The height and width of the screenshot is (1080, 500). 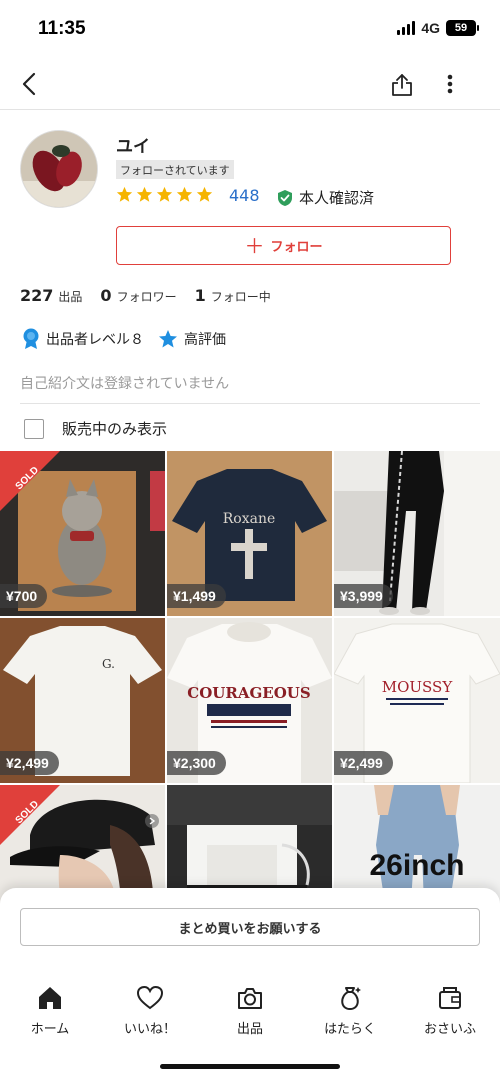 What do you see at coordinates (95, 340) in the screenshot?
I see `seller-level-label: 出品者レベル８` at bounding box center [95, 340].